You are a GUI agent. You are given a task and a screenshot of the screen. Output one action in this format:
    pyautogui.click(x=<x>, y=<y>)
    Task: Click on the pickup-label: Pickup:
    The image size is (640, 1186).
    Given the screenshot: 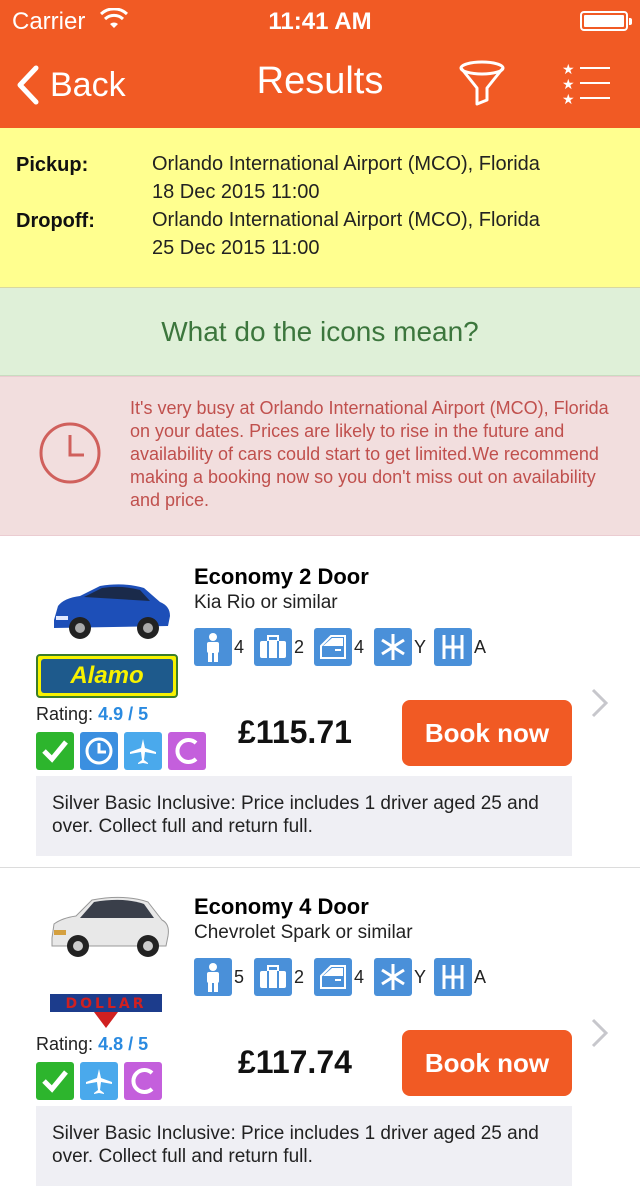 What is the action you would take?
    pyautogui.click(x=52, y=165)
    